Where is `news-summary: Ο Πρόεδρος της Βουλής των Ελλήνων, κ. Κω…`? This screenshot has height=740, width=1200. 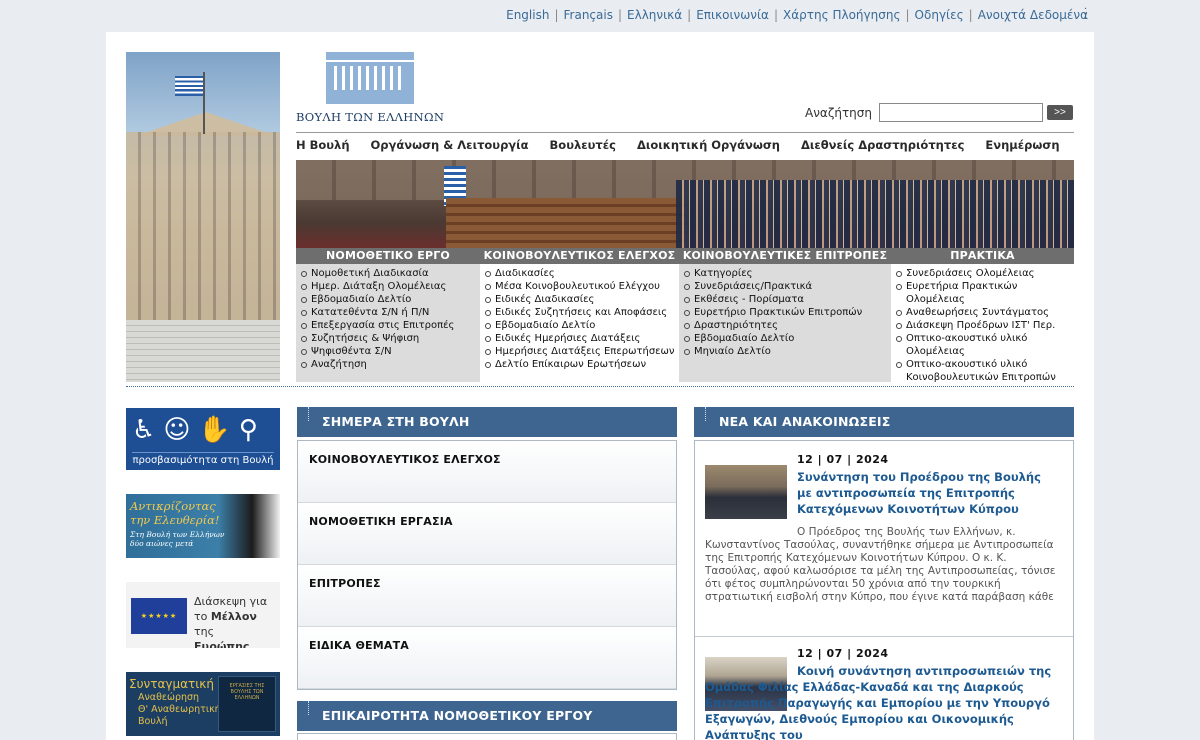
news-summary: Ο Πρόεδρος της Βουλής των Ελλήνων, κ. Κω… is located at coordinates (880, 564).